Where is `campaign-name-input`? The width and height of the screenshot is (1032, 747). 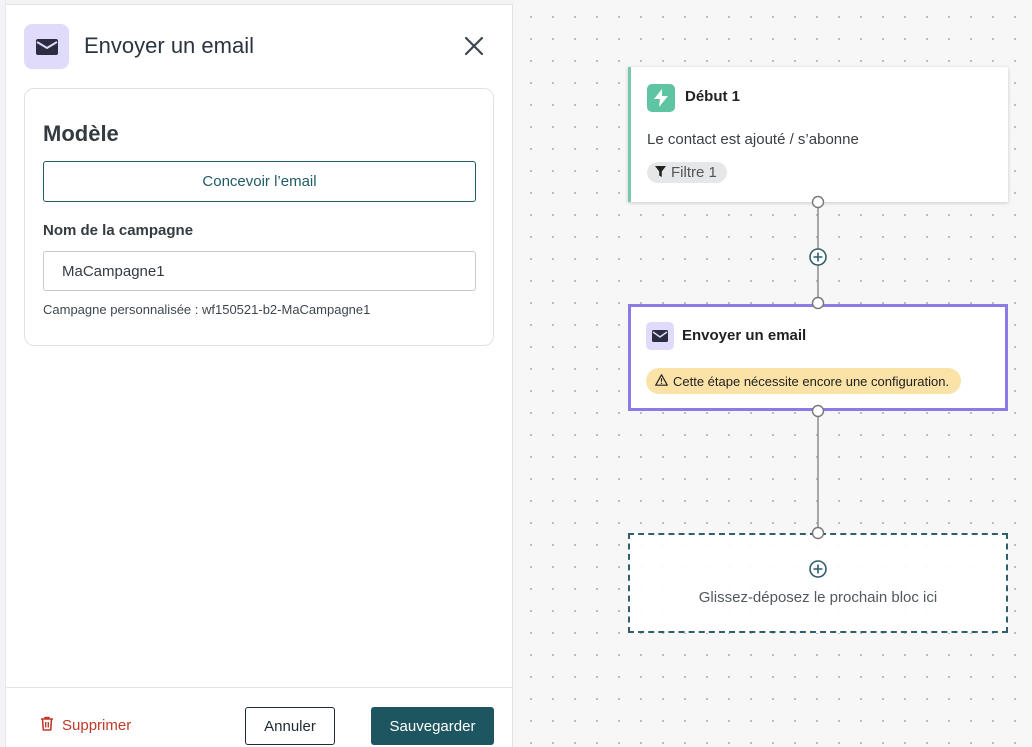 campaign-name-input is located at coordinates (259, 271).